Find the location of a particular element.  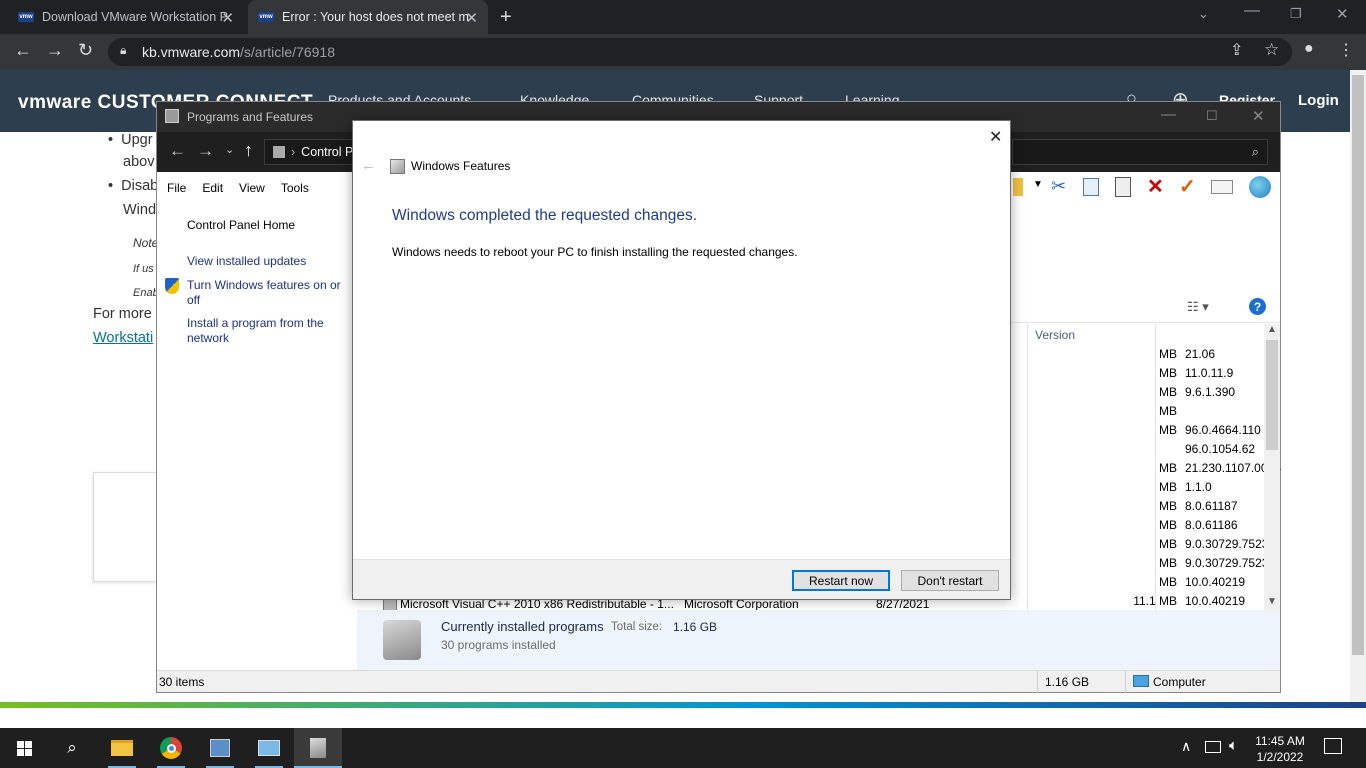

page-scrollbar-thumb is located at coordinates (1358, 365).